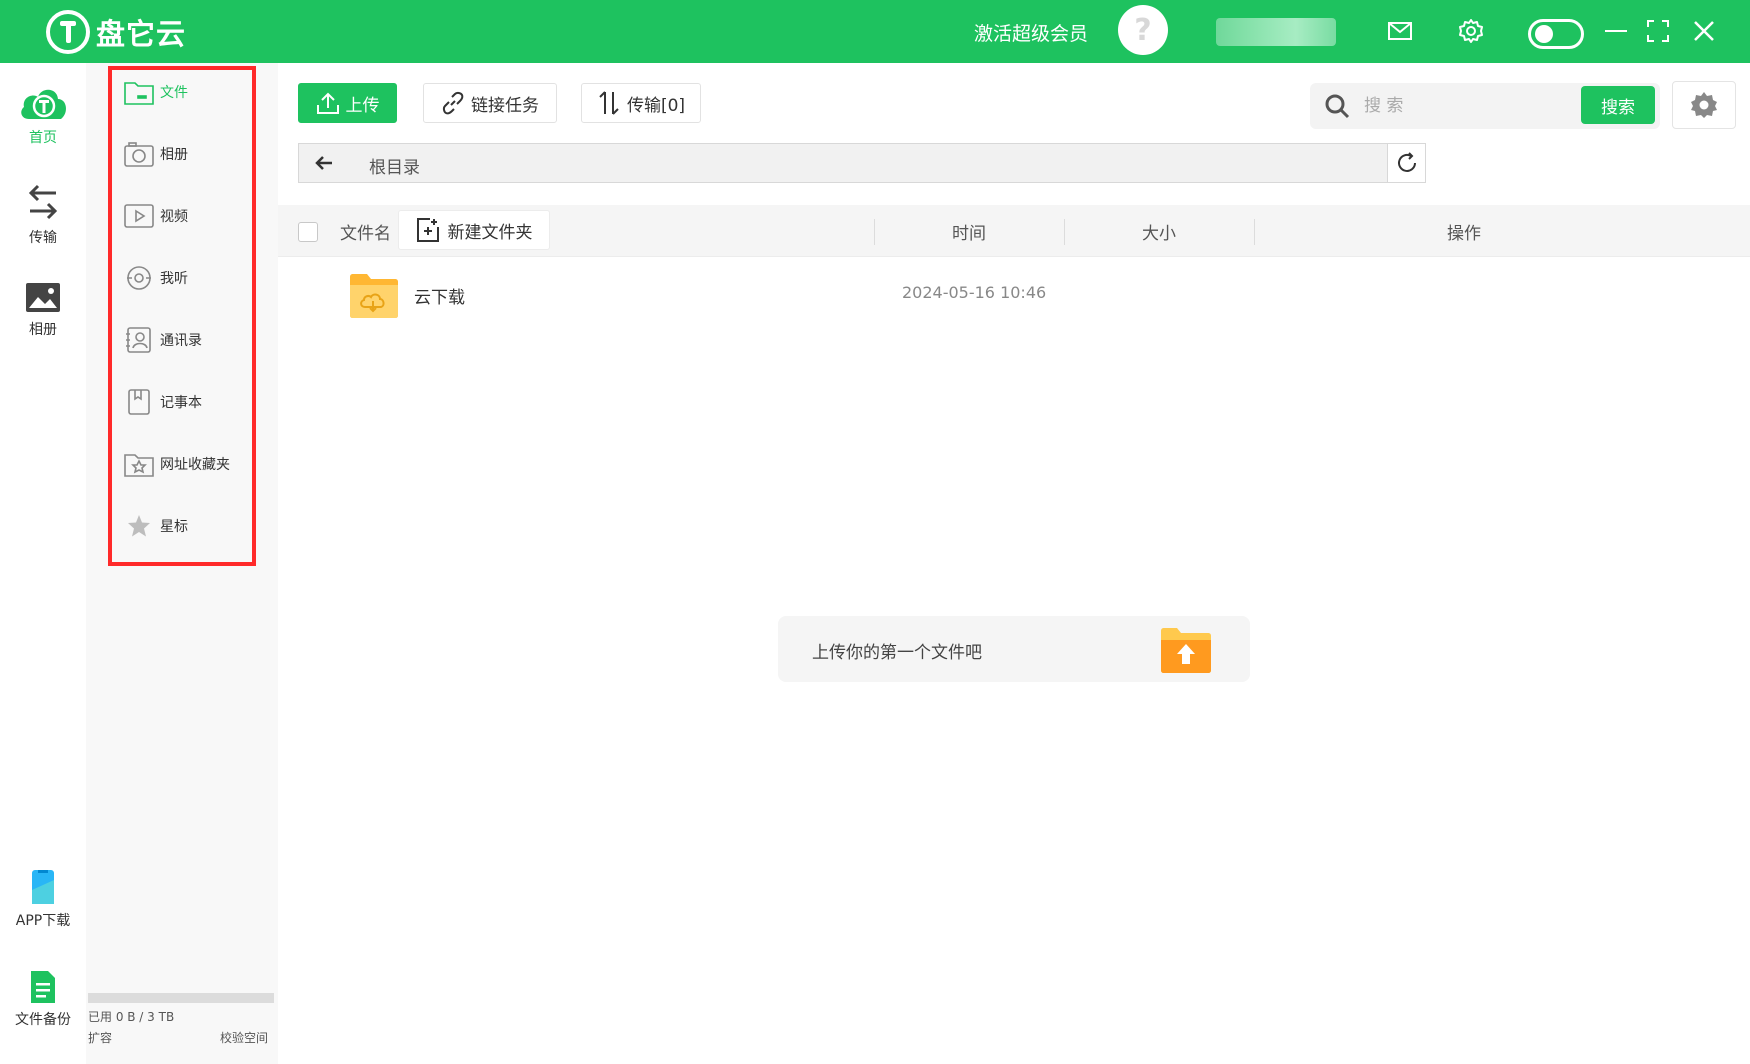 This screenshot has width=1750, height=1064. What do you see at coordinates (181, 341) in the screenshot?
I see `category-label-contacts: 通讯录` at bounding box center [181, 341].